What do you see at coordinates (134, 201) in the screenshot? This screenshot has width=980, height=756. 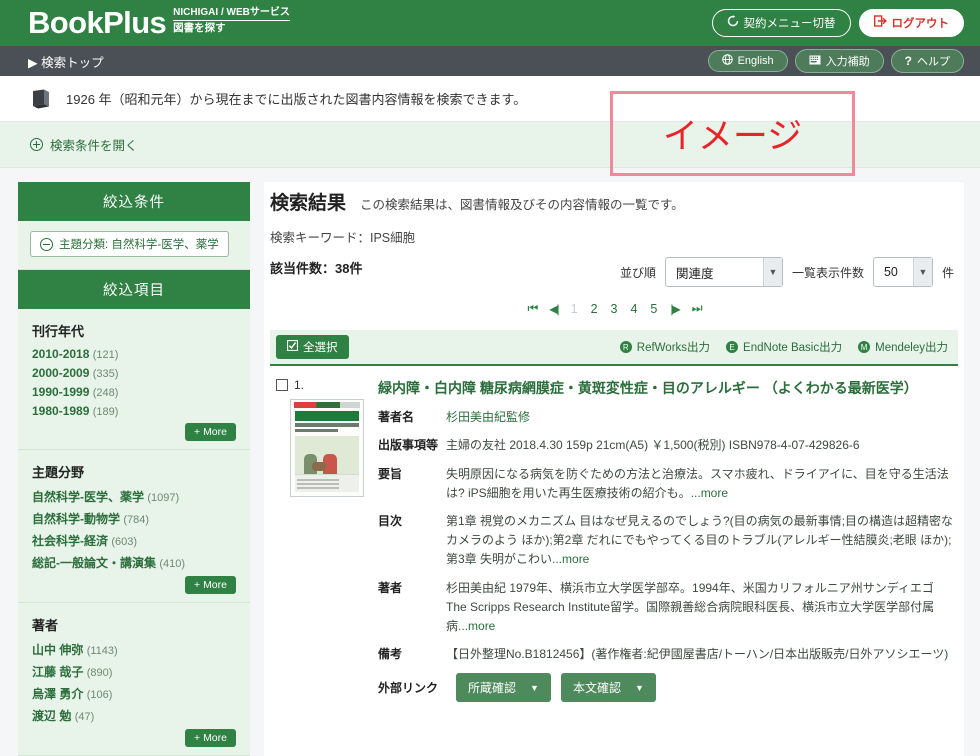 I see `refine-conditions-header: 絞込条件` at bounding box center [134, 201].